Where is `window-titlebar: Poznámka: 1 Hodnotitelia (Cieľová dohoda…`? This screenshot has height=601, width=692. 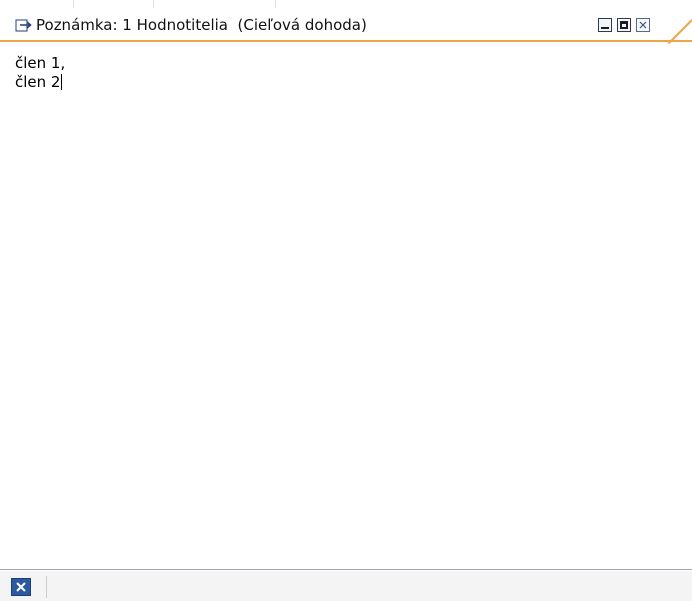
window-titlebar: Poznámka: 1 Hodnotitelia (Cieľová dohoda… is located at coordinates (346, 25).